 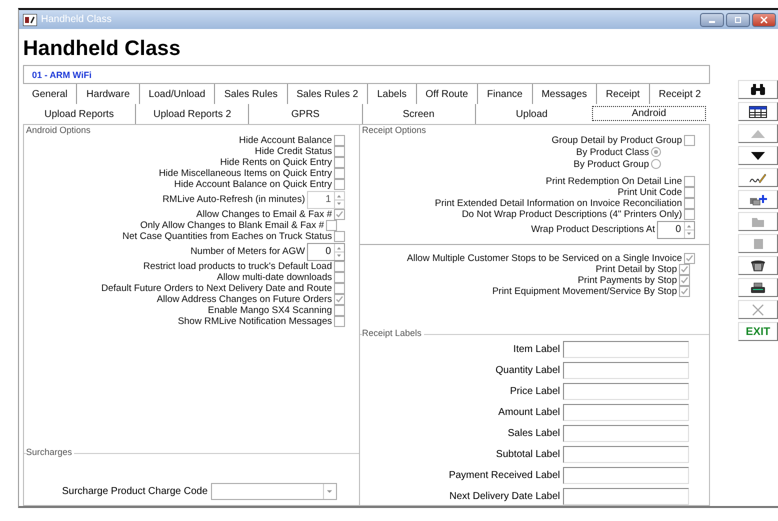 I want to click on option-label: Print Extended Detail Information on Invoice Reconciliation, so click(x=558, y=203).